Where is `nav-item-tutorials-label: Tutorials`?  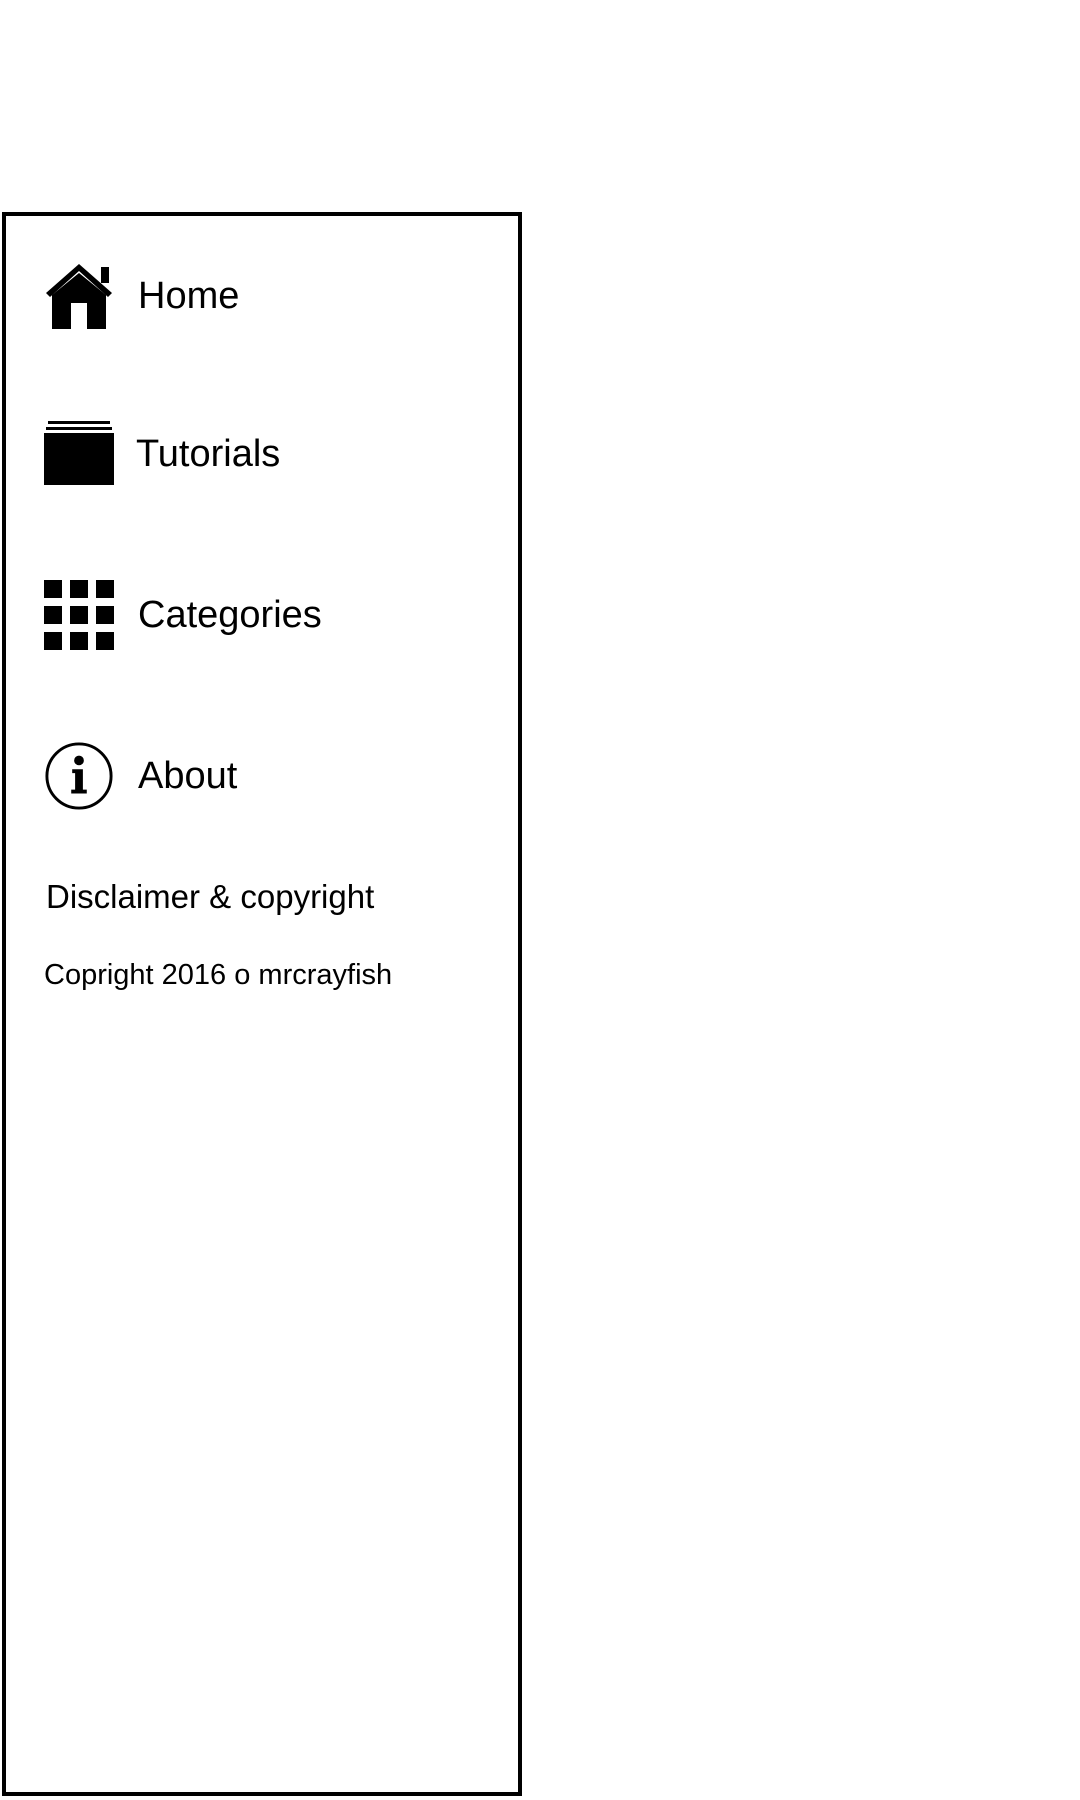 nav-item-tutorials-label: Tutorials is located at coordinates (208, 454).